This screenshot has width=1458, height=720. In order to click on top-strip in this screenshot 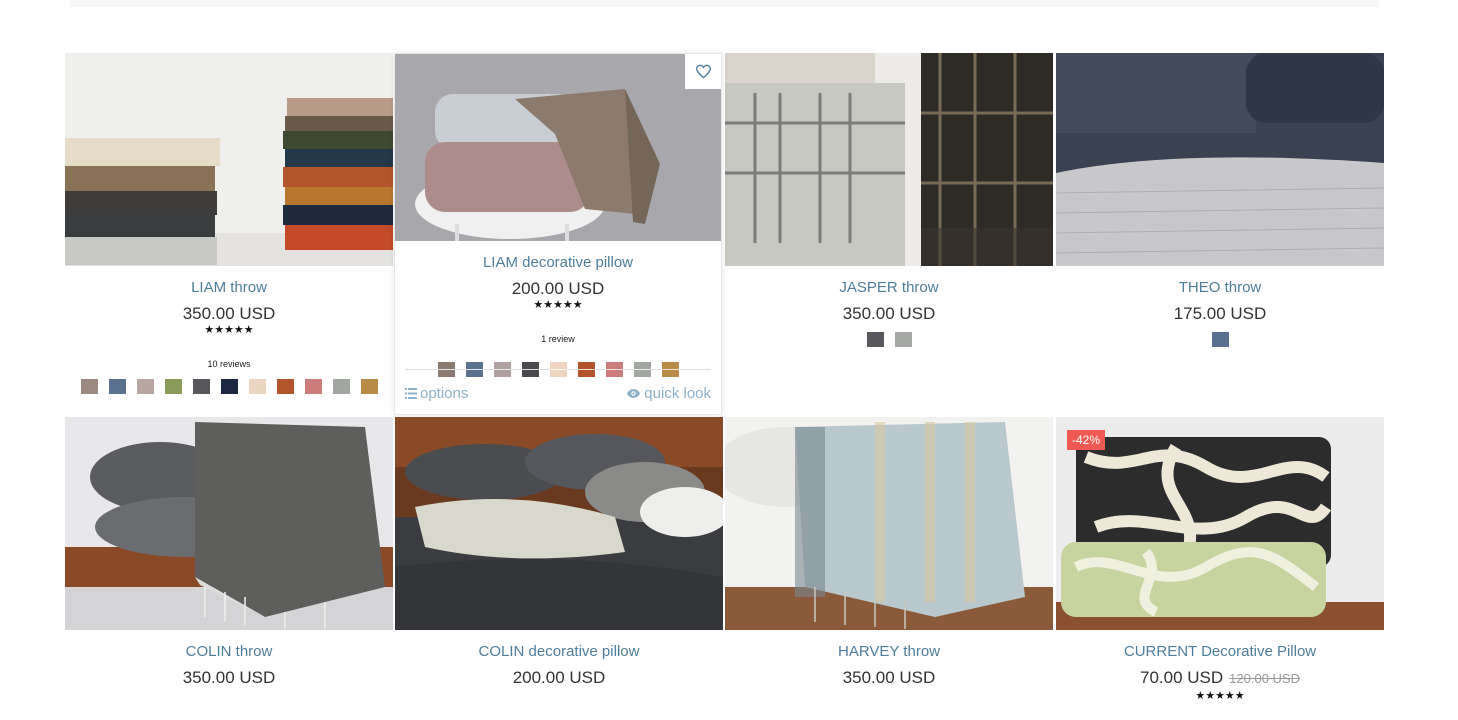, I will do `click(724, 3)`.